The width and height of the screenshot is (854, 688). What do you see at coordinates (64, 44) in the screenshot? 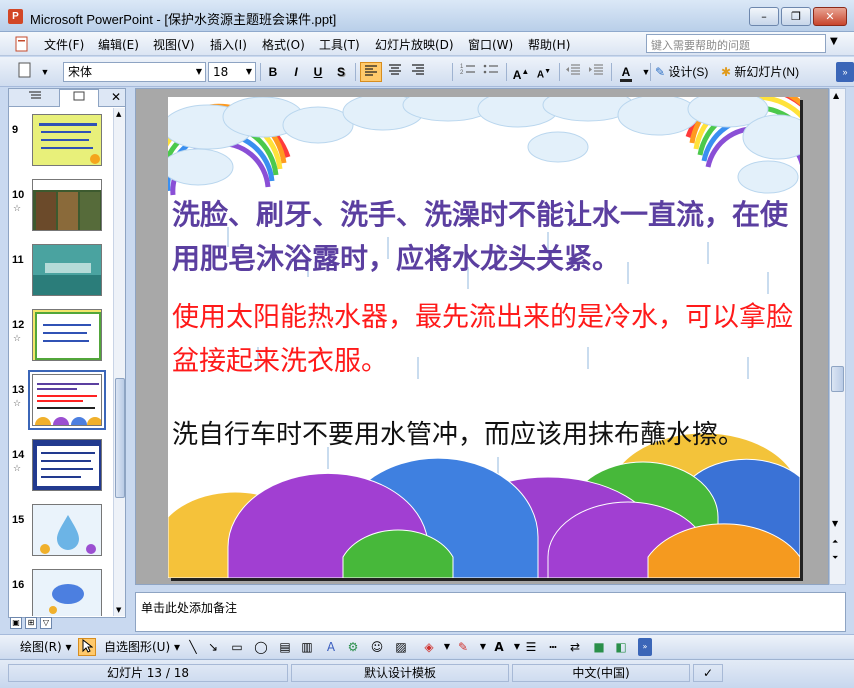
I see `menu-file: 文件(F)` at bounding box center [64, 44].